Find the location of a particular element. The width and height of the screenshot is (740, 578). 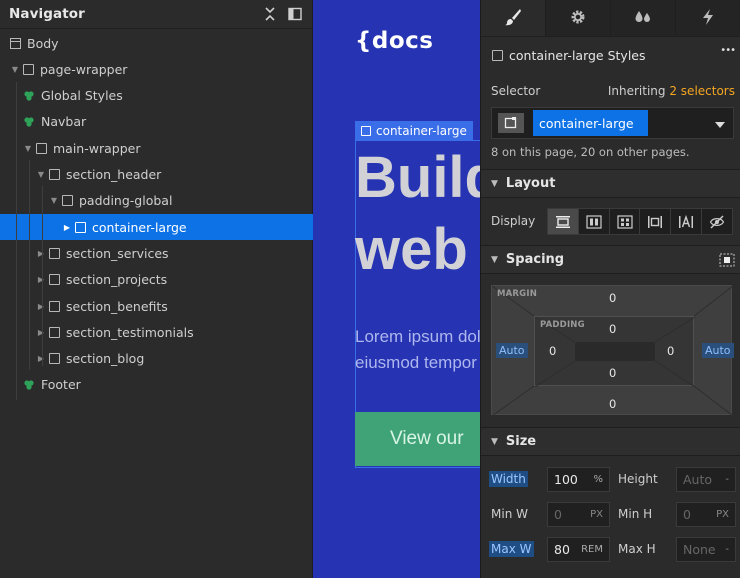

layout-title: Layout is located at coordinates (530, 183).